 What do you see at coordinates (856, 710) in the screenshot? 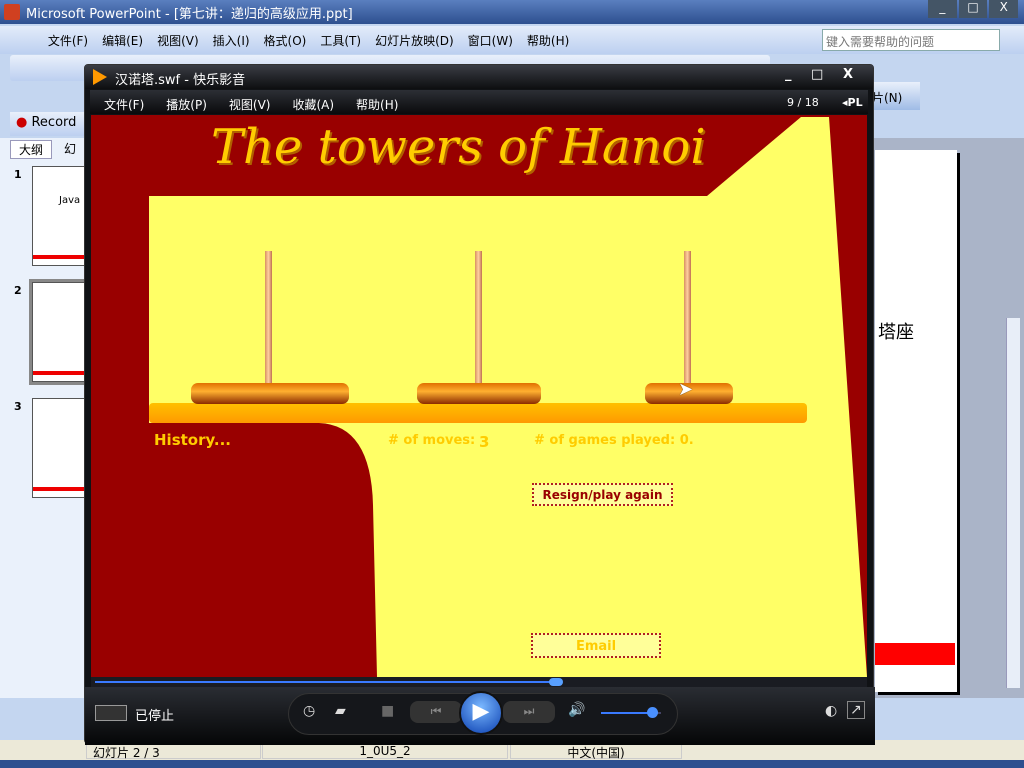
I see `mini-mode-icon: ↗` at bounding box center [856, 710].